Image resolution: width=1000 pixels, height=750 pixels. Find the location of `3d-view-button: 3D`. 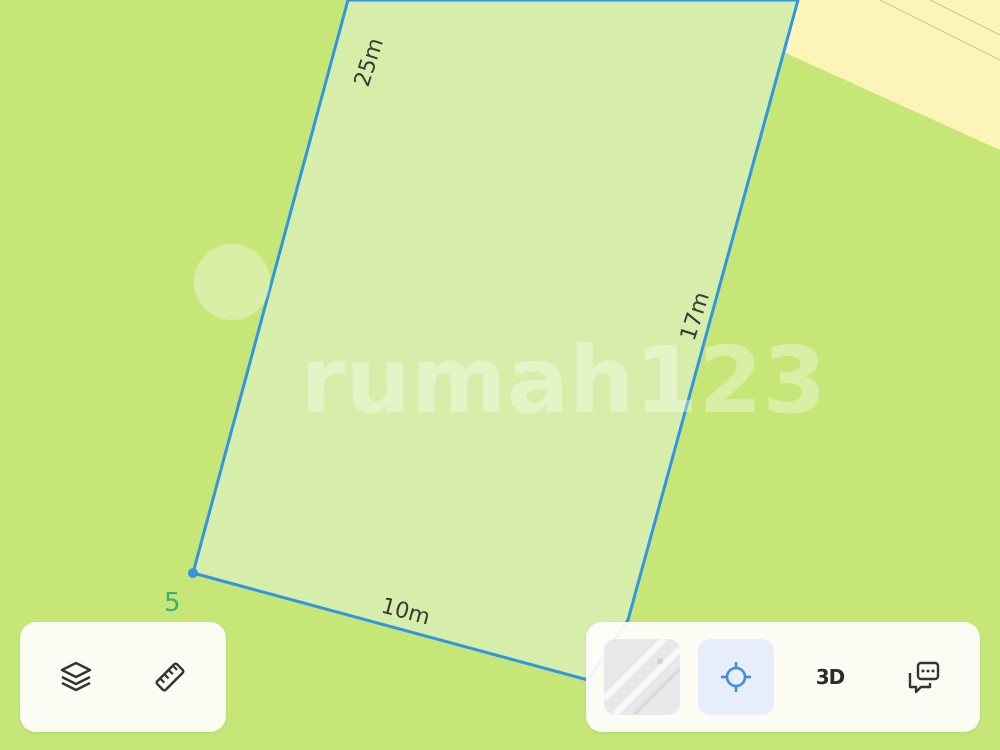

3d-view-button: 3D is located at coordinates (830, 677).